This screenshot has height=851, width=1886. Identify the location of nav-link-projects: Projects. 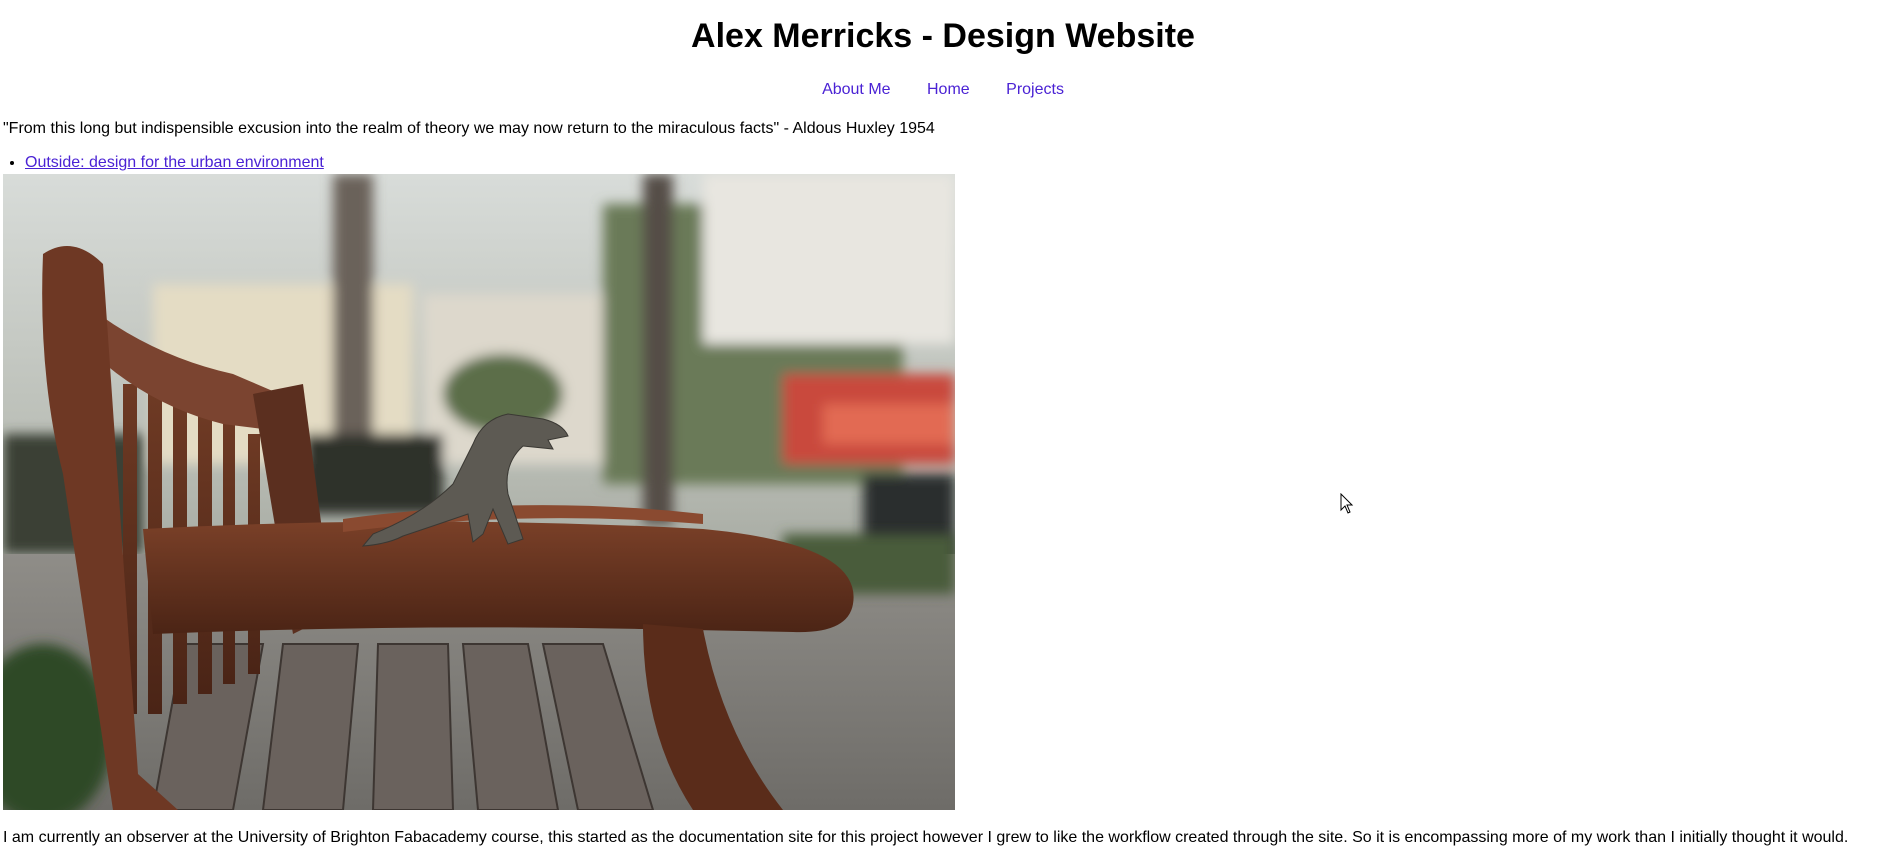
(1035, 89).